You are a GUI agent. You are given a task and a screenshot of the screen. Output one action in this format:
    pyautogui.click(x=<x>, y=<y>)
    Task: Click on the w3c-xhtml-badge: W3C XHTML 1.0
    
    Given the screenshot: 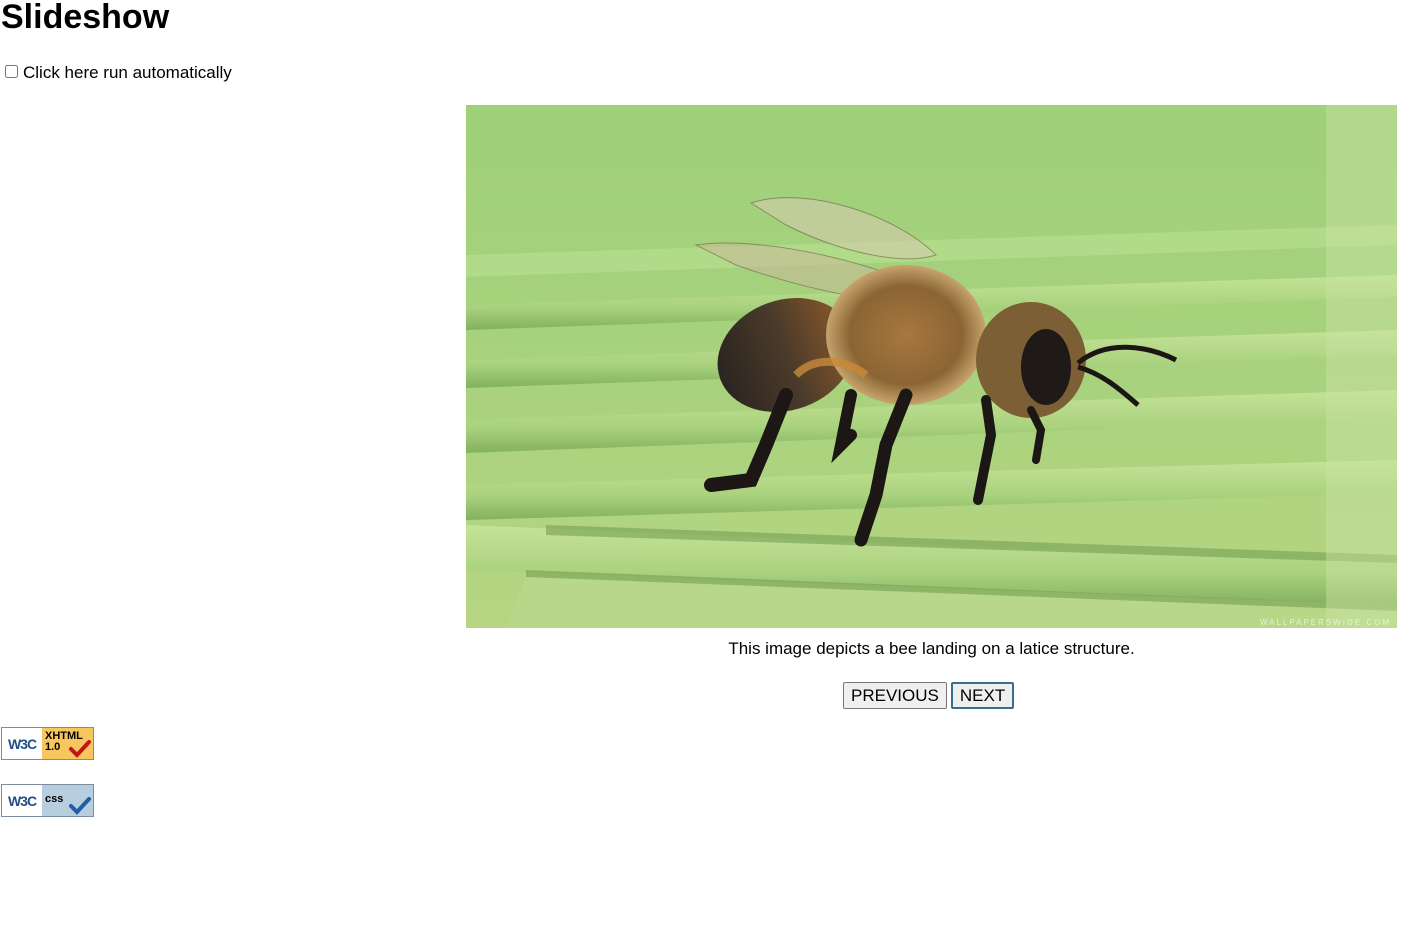 What is the action you would take?
    pyautogui.click(x=47, y=743)
    